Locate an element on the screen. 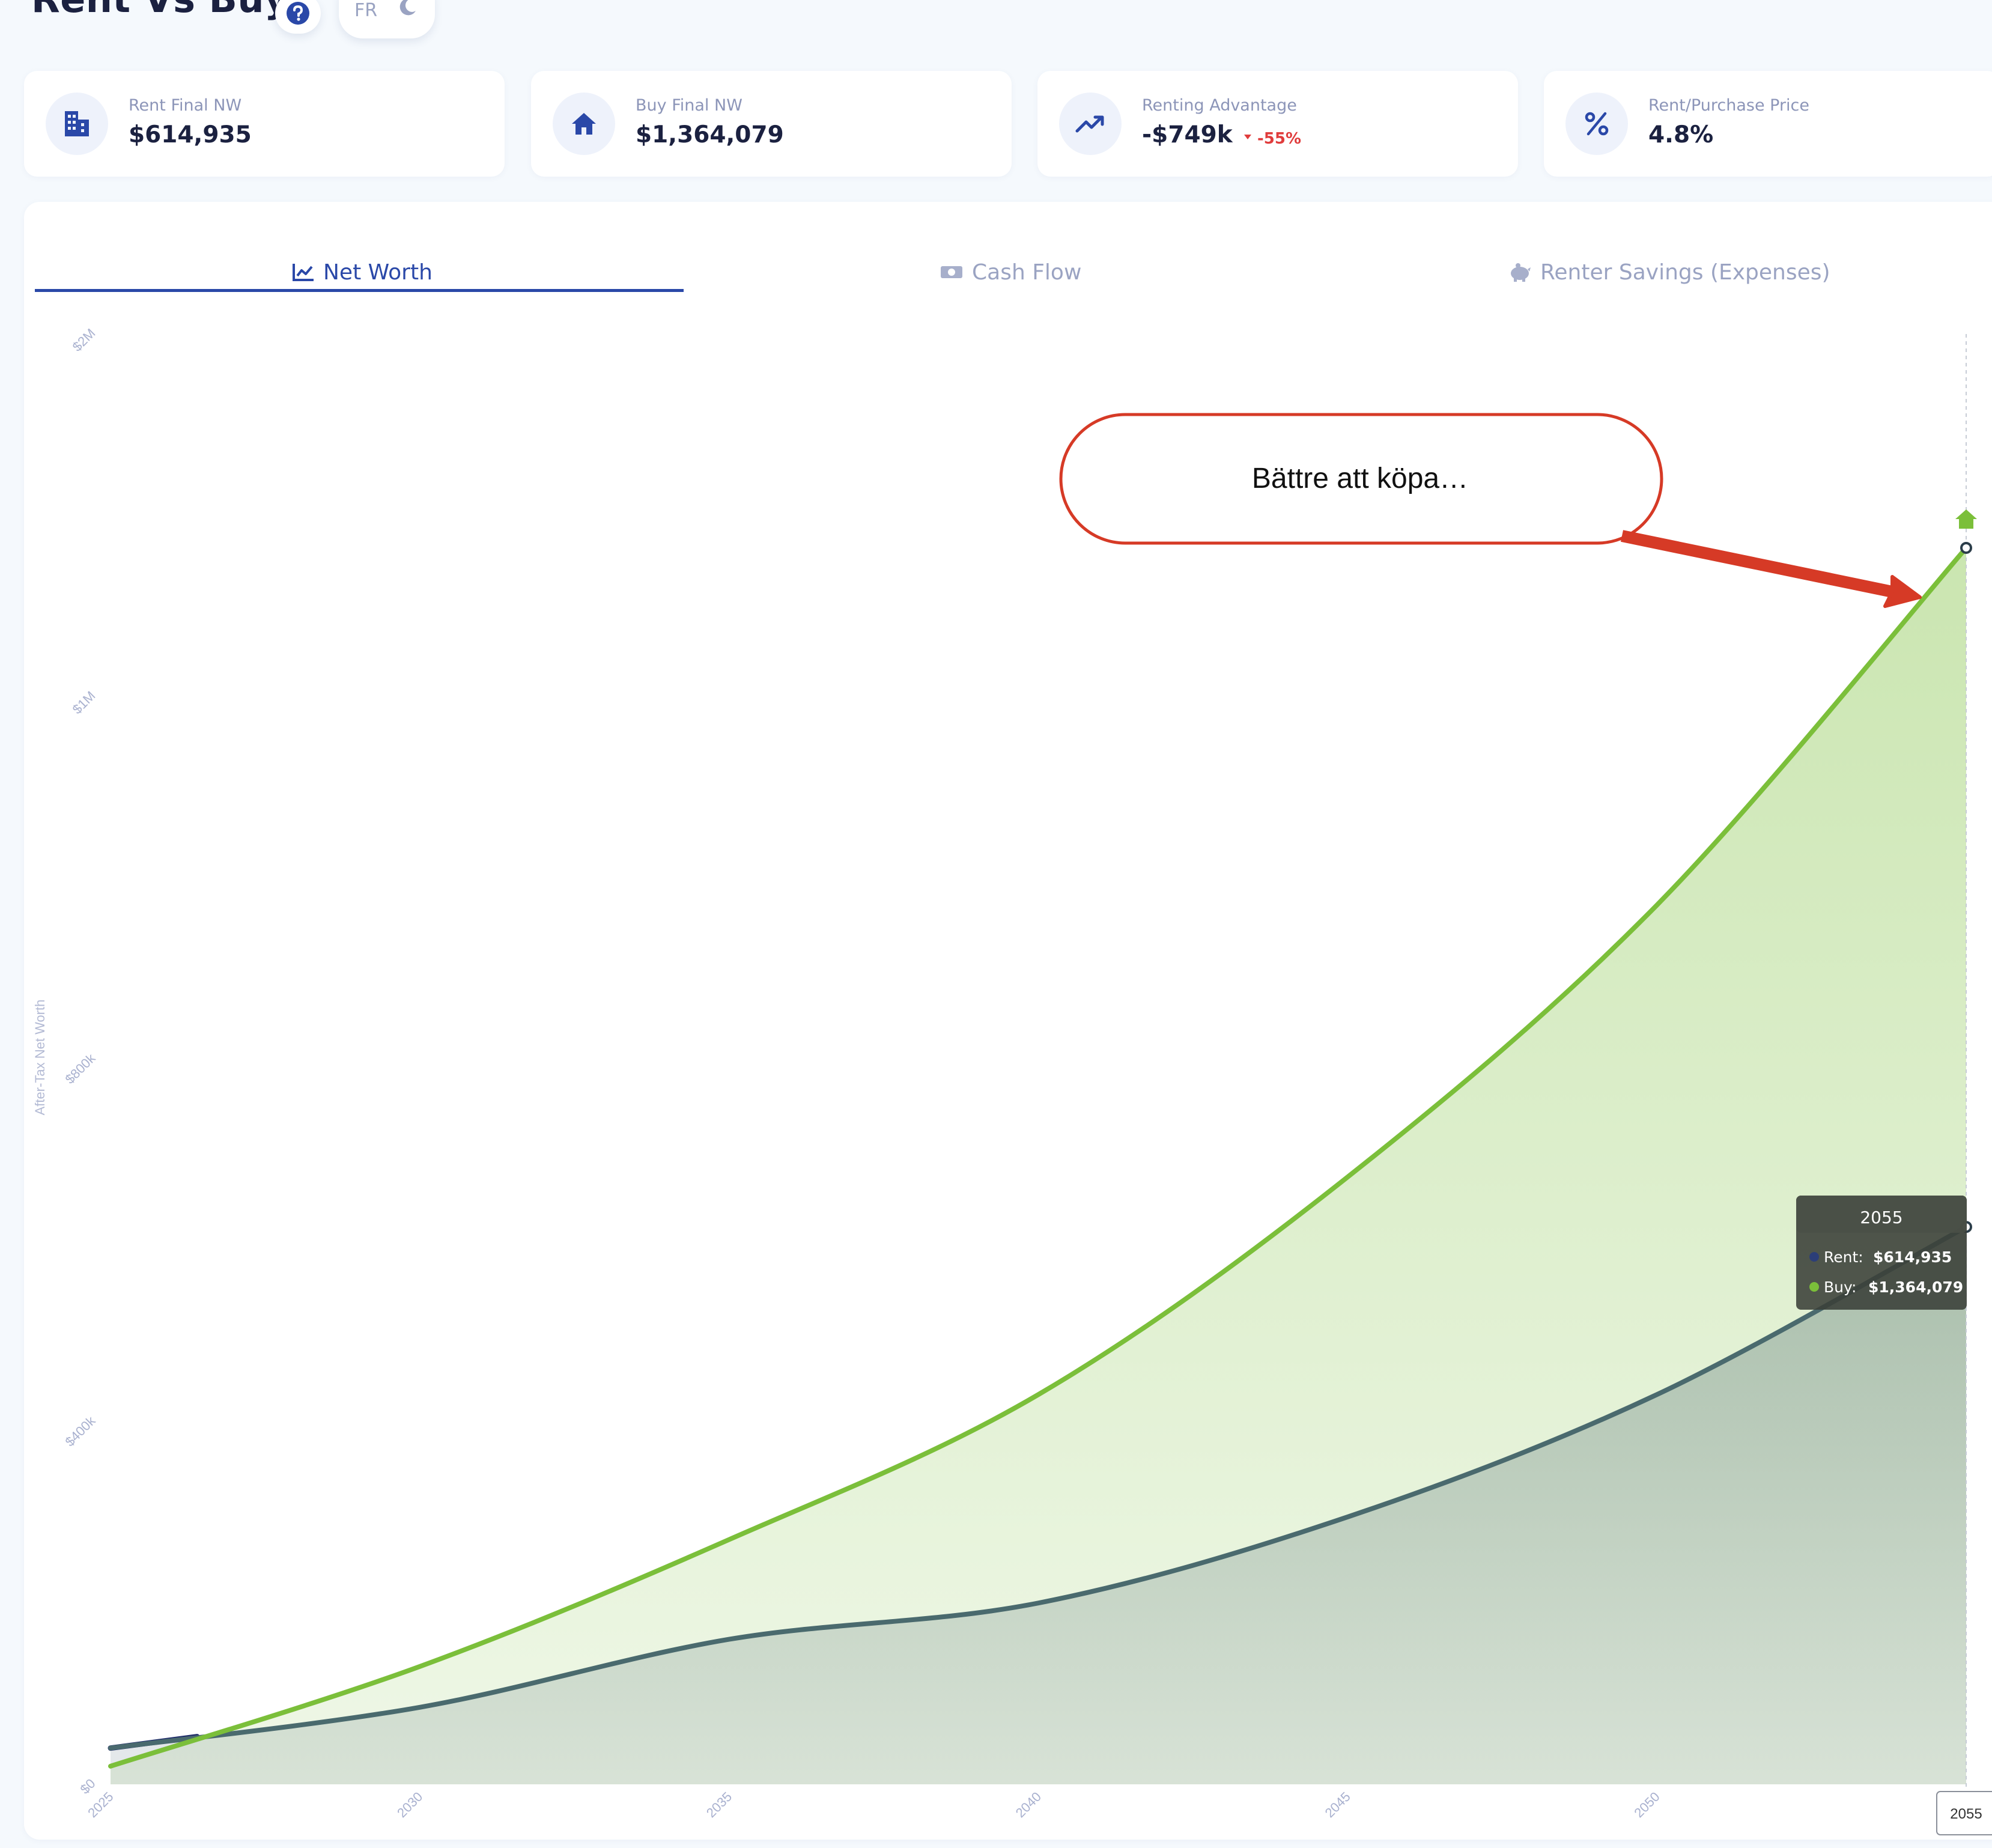 This screenshot has height=1848, width=1992. x-tick-label: 2040 is located at coordinates (1028, 1804).